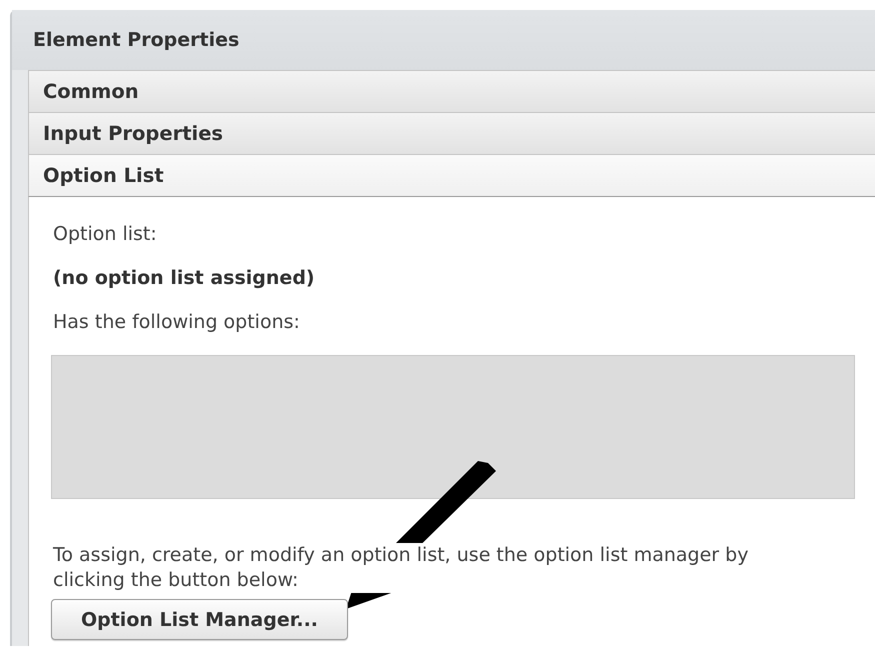 The width and height of the screenshot is (875, 656). Describe the element at coordinates (105, 235) in the screenshot. I see `field-label: Option list:` at that location.